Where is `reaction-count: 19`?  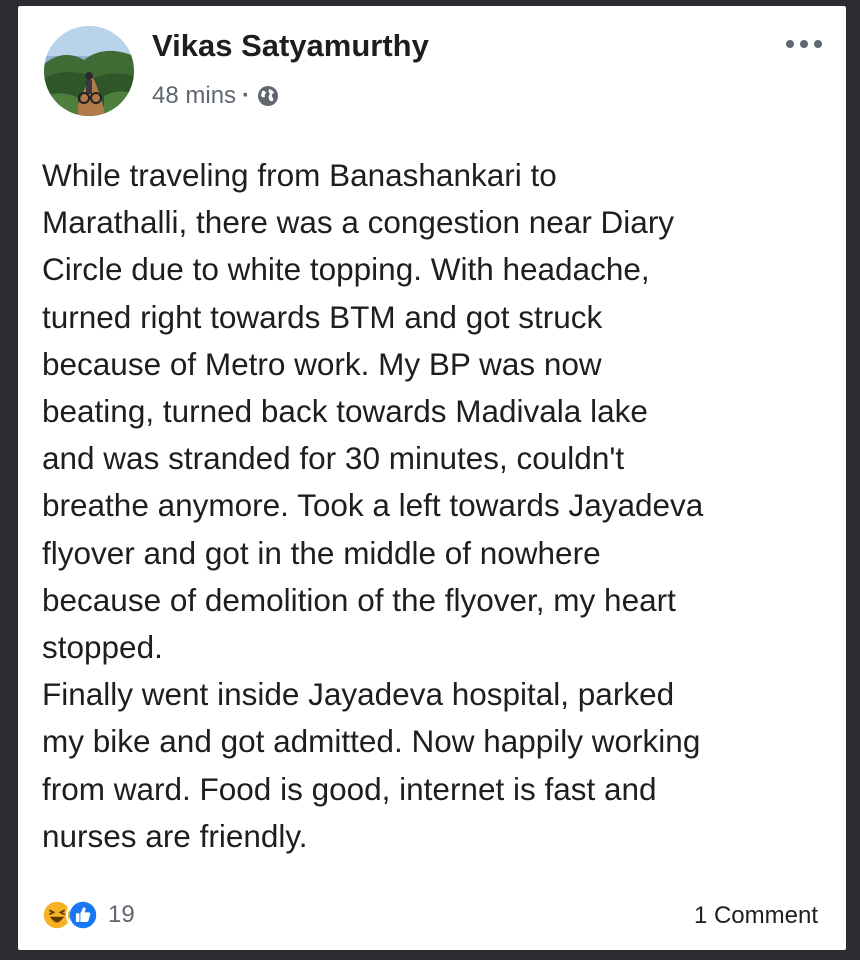 reaction-count: 19 is located at coordinates (121, 914).